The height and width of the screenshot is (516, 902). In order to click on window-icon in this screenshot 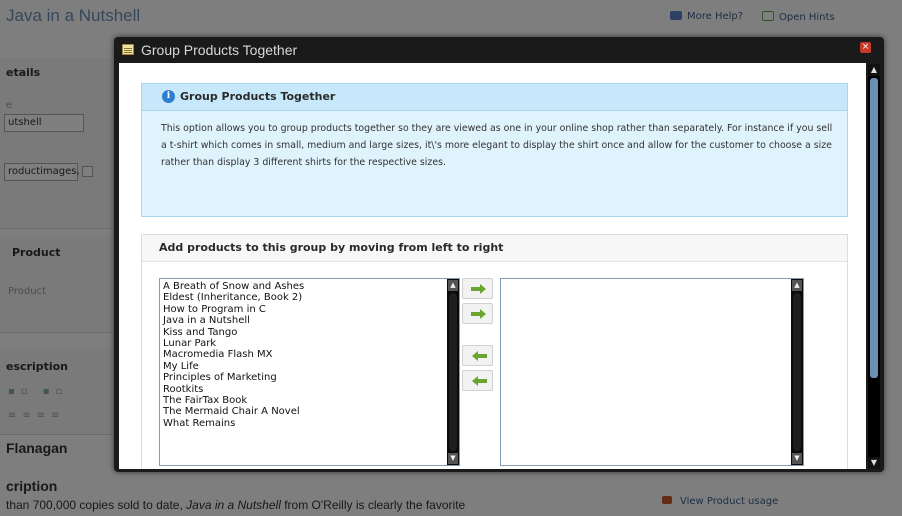, I will do `click(128, 49)`.